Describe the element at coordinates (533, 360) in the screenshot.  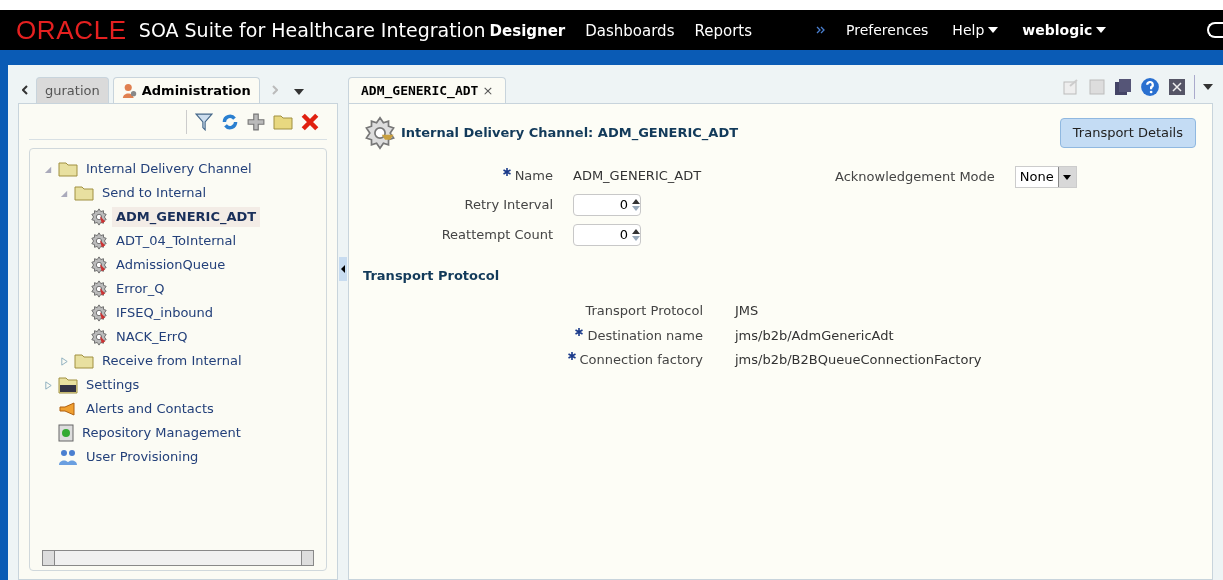
I see `field-label: Connection factory` at that location.